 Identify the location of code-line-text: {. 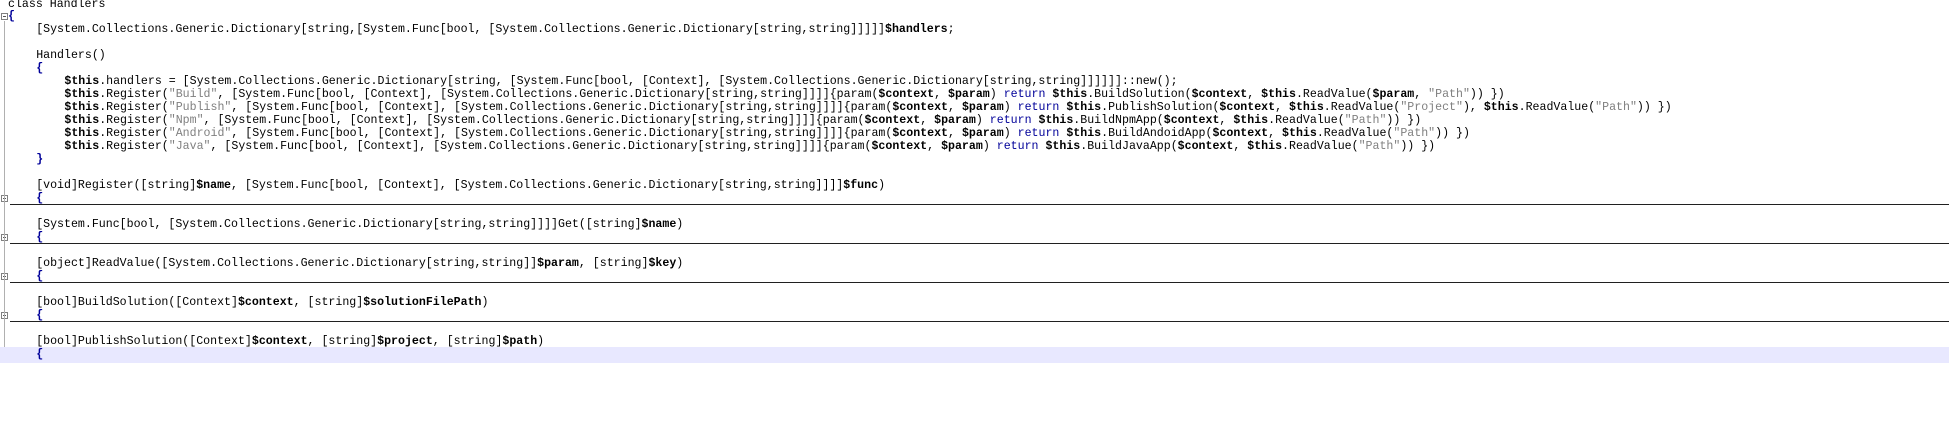
(39, 355).